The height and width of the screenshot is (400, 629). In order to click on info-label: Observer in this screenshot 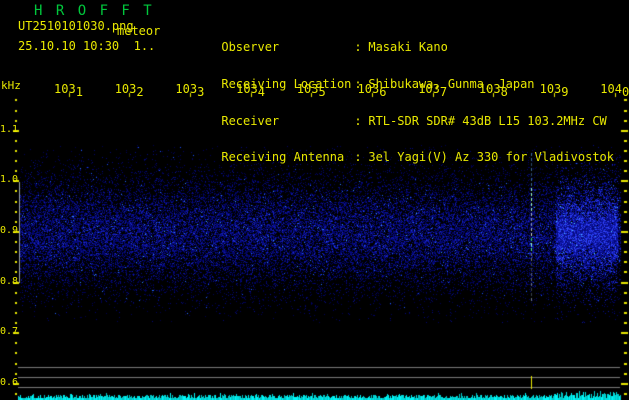, I will do `click(250, 47)`.